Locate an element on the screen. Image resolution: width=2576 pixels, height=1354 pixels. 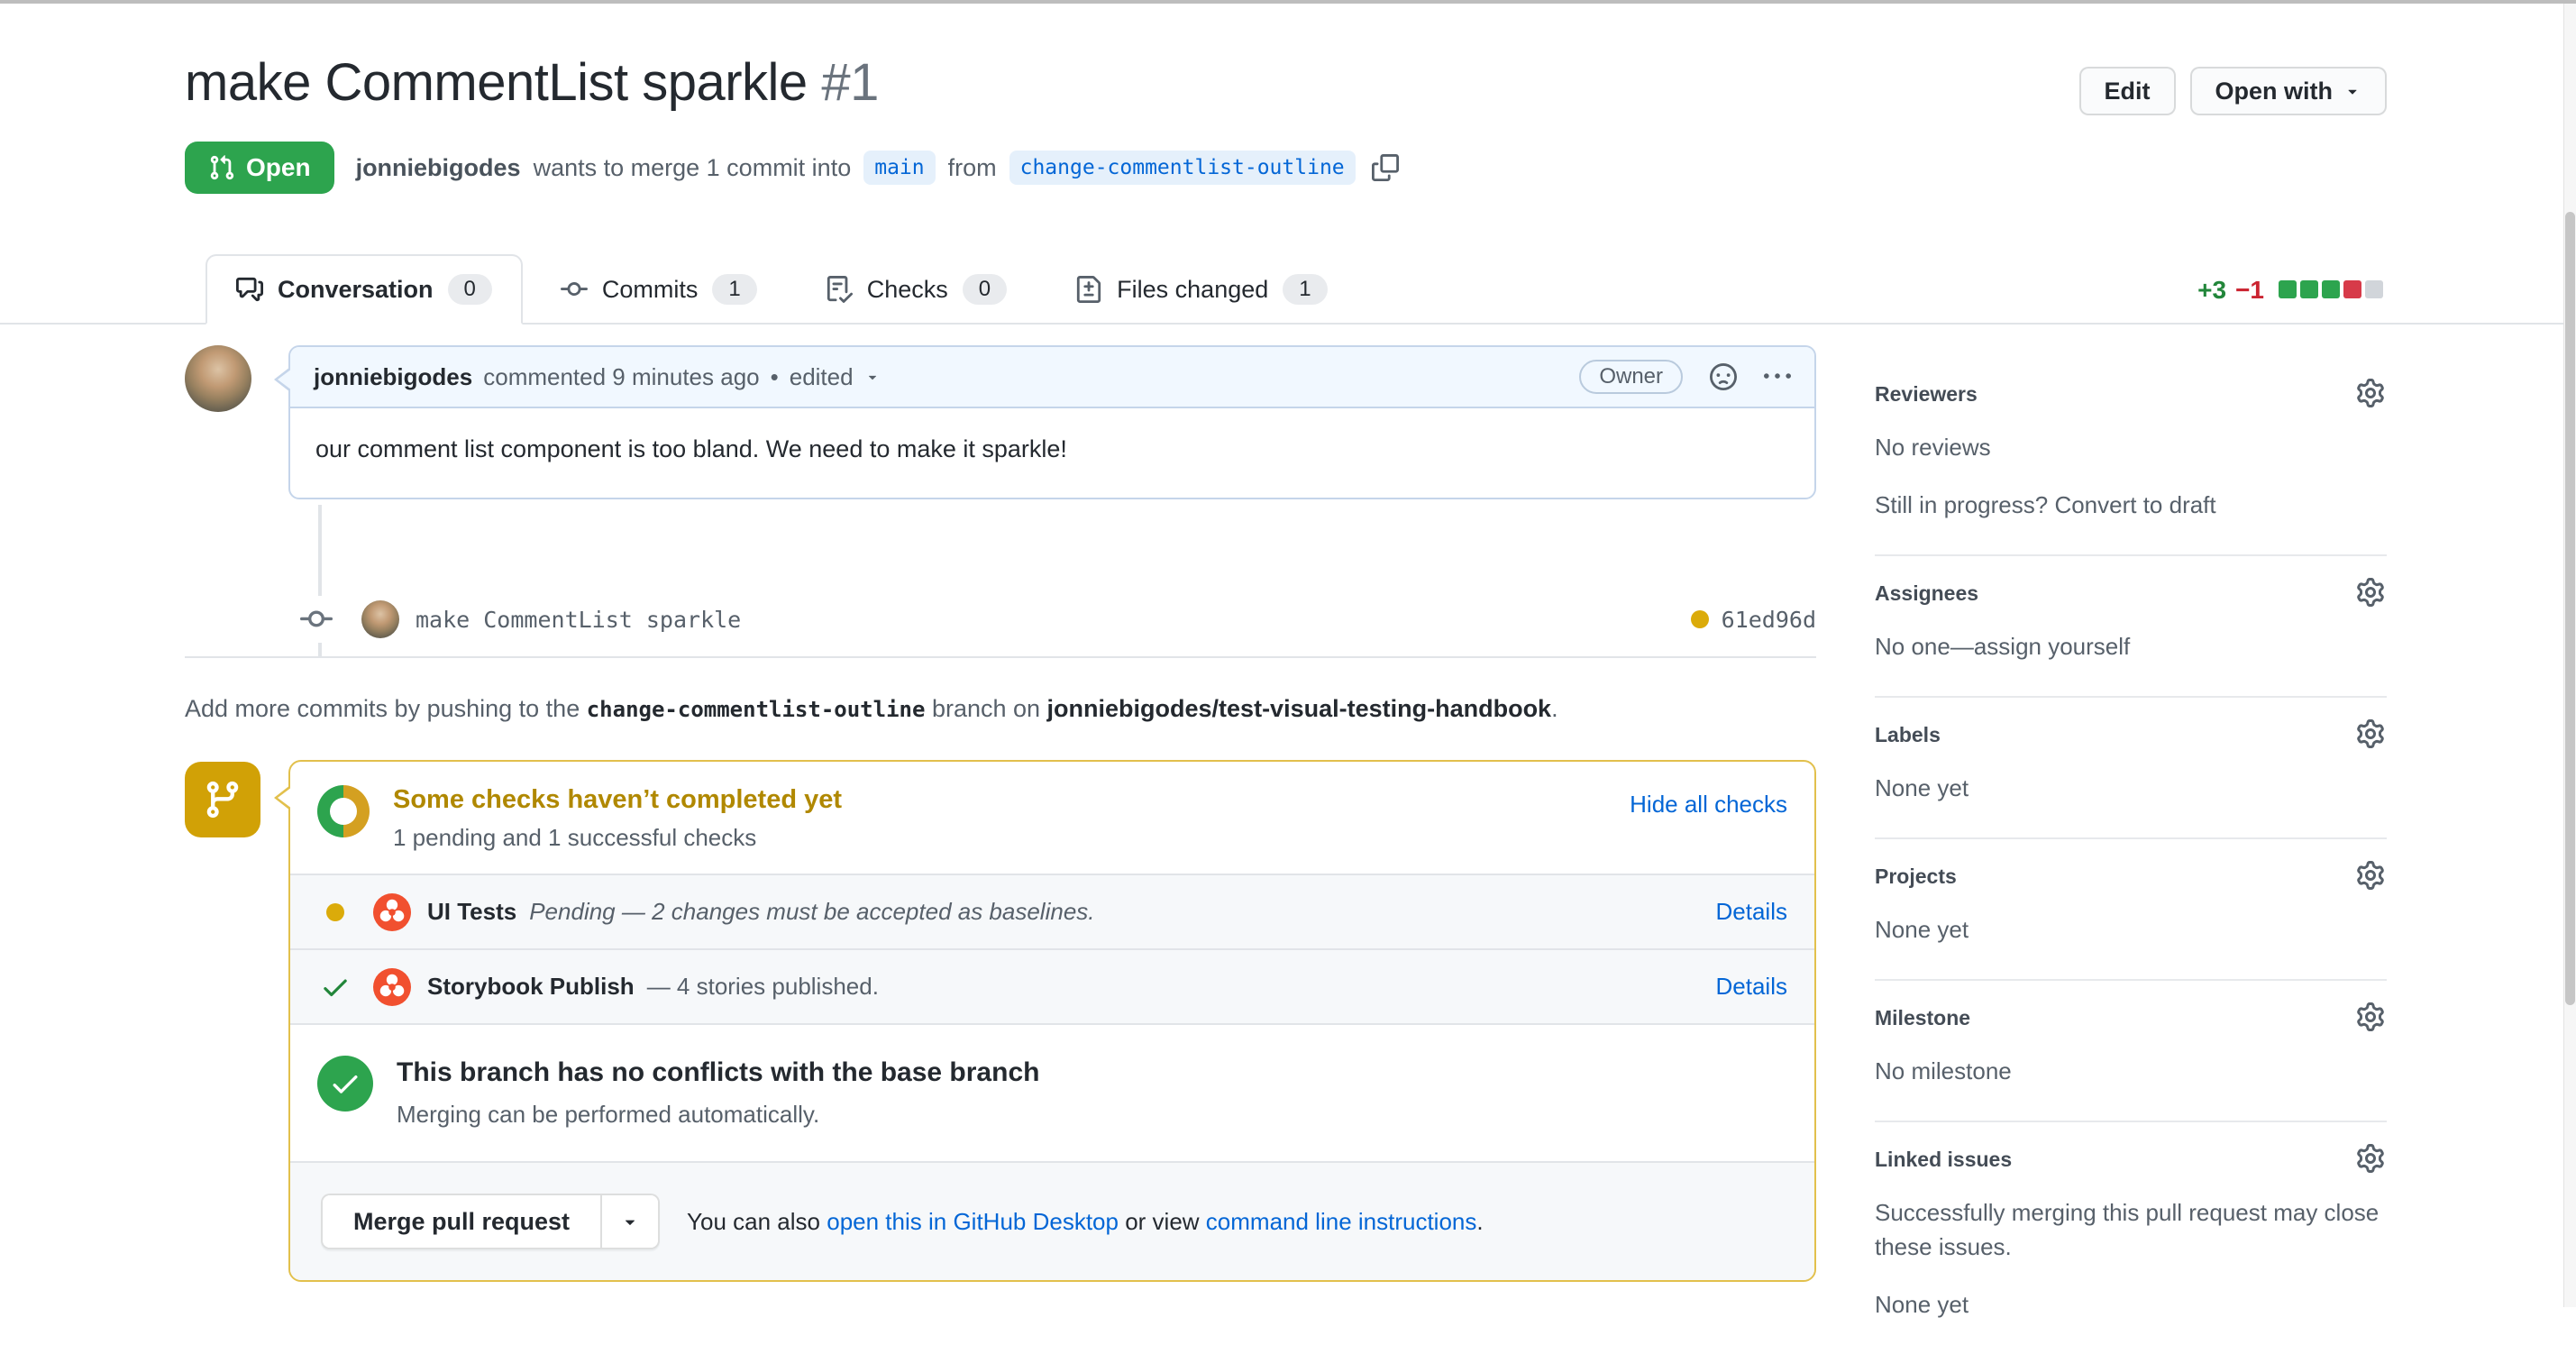
commit-message-link: make CommentList sparkle is located at coordinates (578, 620).